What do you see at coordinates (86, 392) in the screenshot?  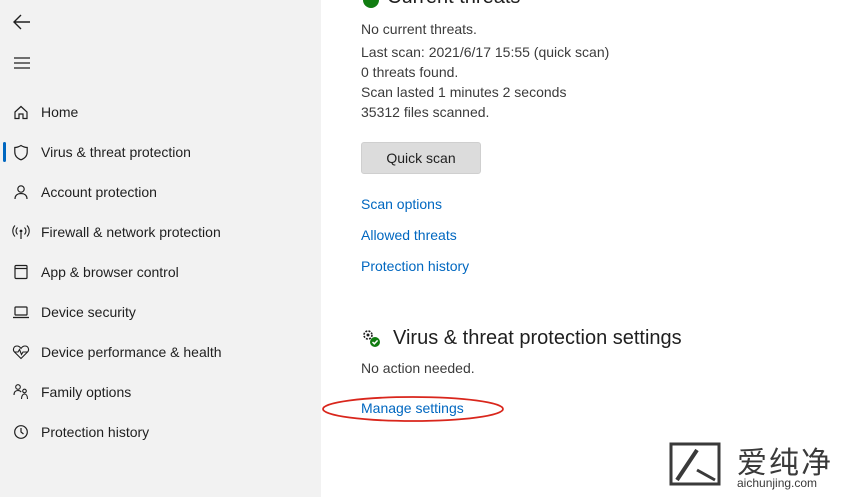 I see `sidebar-item-label: Family options` at bounding box center [86, 392].